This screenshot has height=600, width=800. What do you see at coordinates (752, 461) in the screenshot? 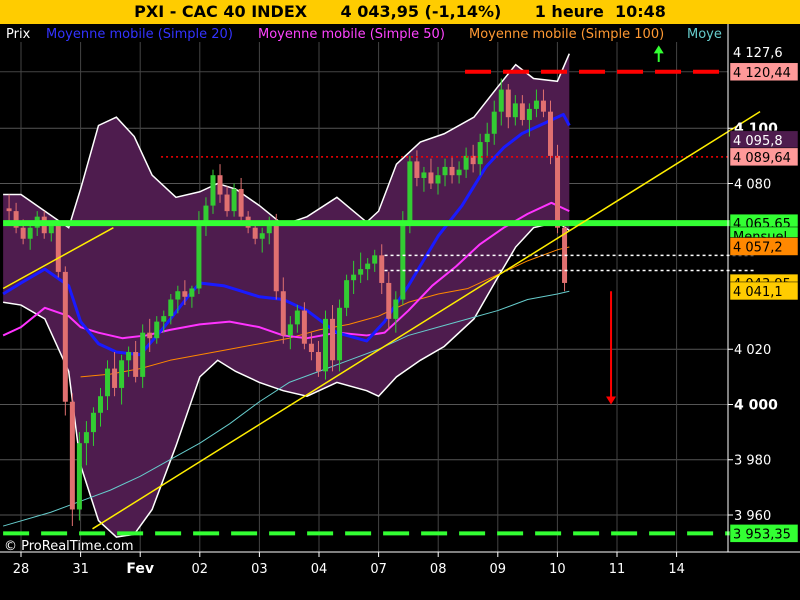
I see `y-tick-label: 3 980` at bounding box center [752, 461].